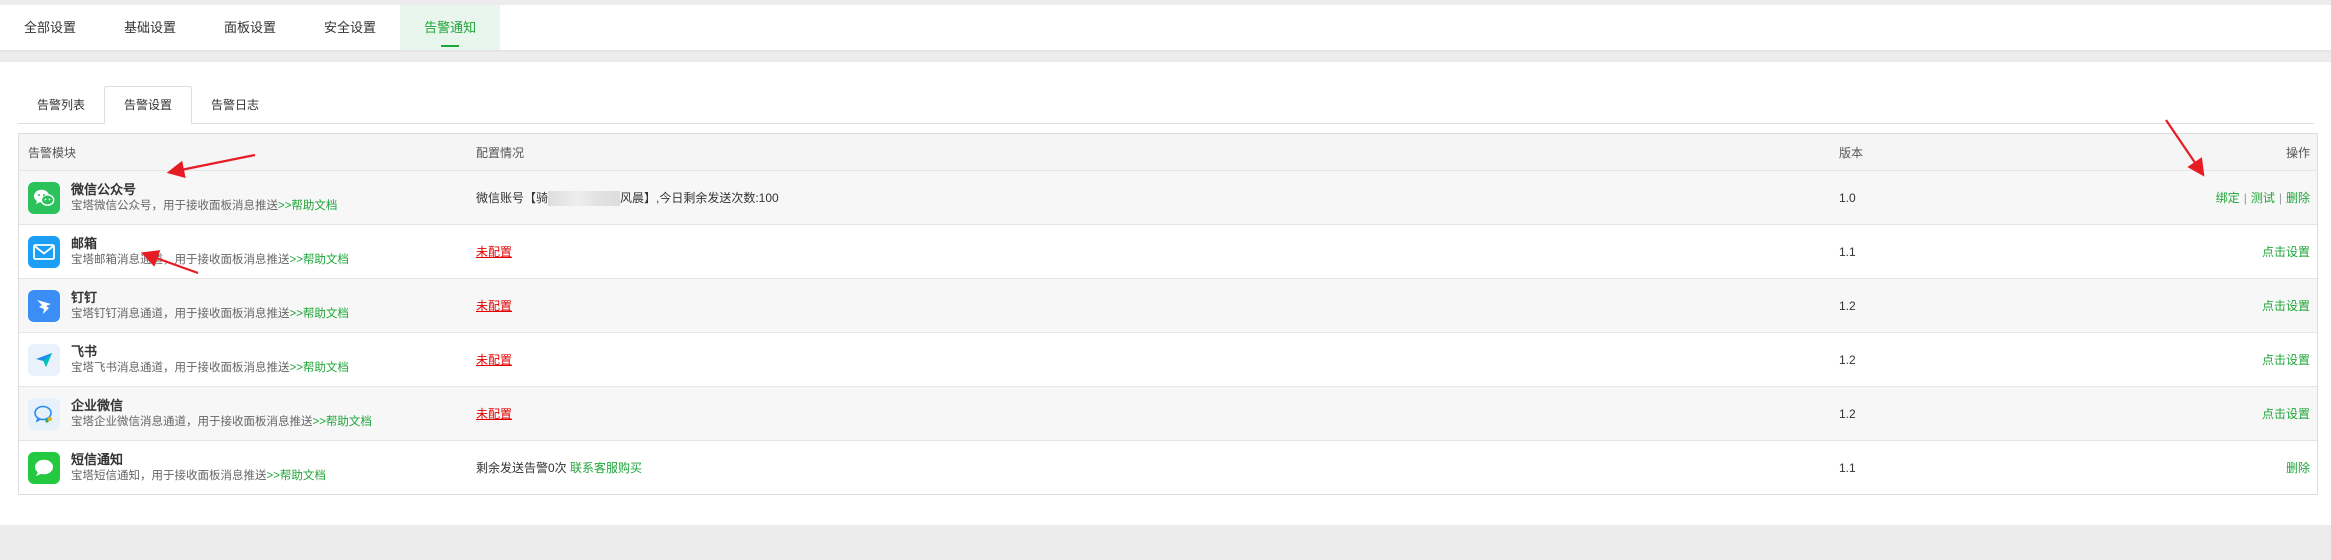 The width and height of the screenshot is (2331, 560). Describe the element at coordinates (97, 405) in the screenshot. I see `module-name: 企业微信` at that location.